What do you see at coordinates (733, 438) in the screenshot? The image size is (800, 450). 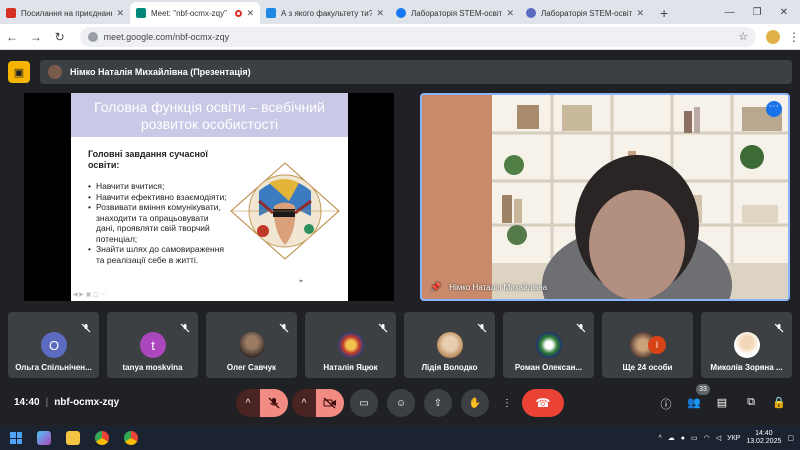 I see `language-indicator: УКР` at bounding box center [733, 438].